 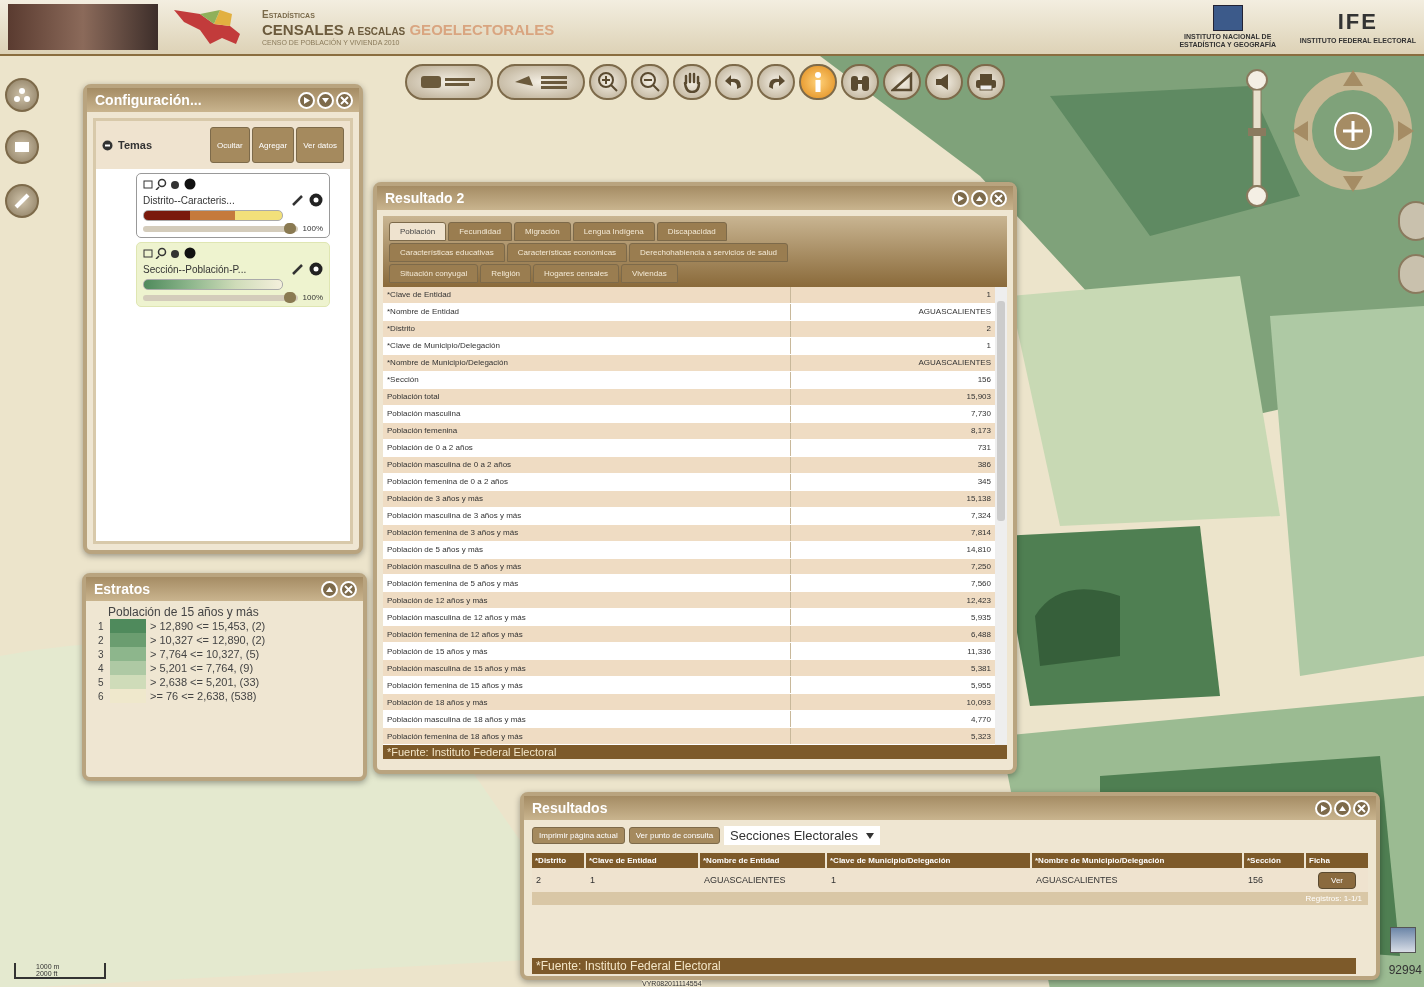 I want to click on field-value: 7,250, so click(x=980, y=567).